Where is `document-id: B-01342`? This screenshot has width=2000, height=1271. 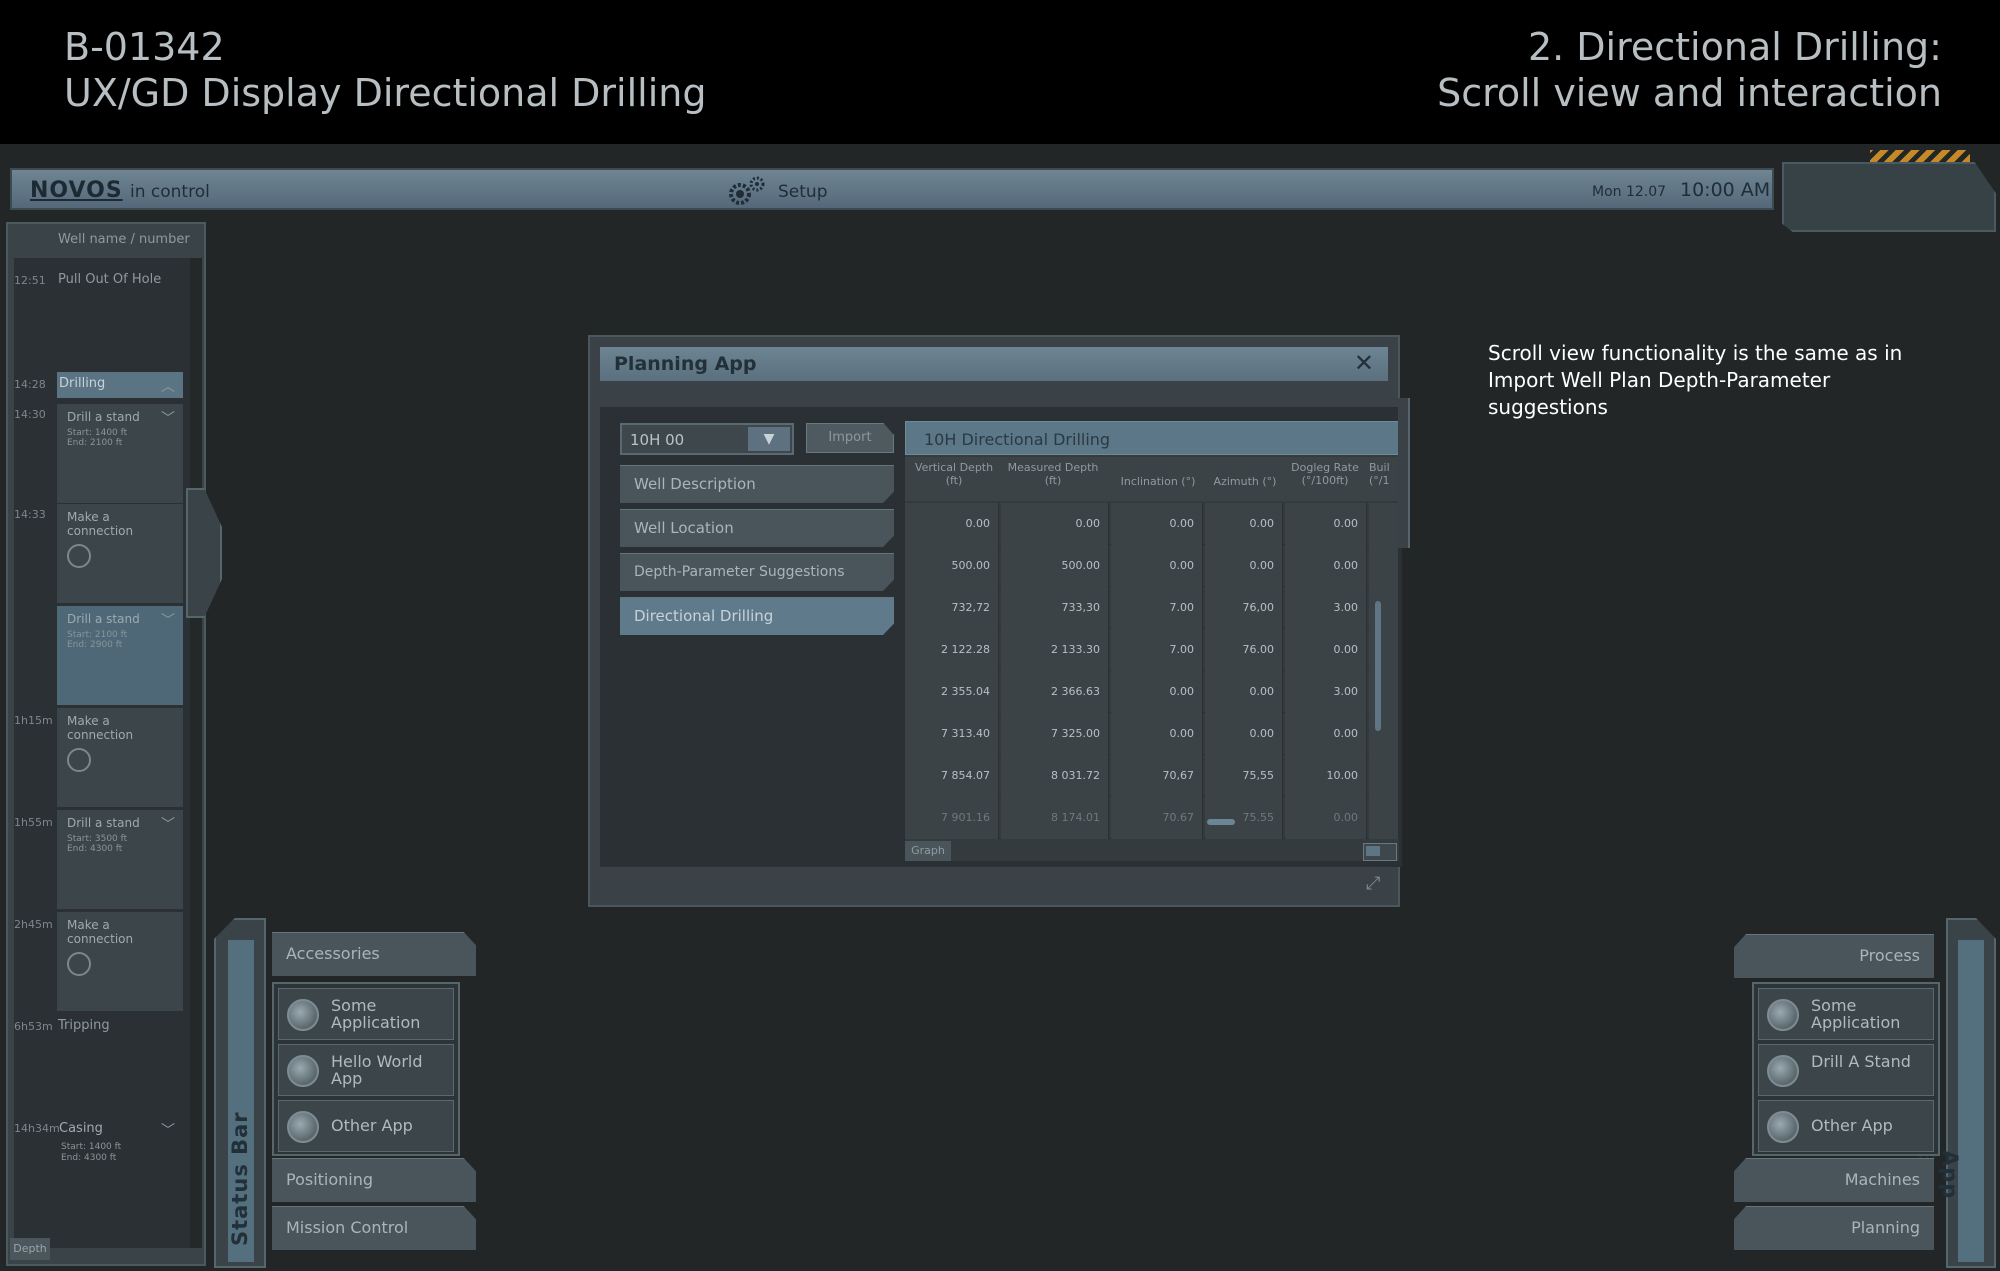 document-id: B-01342 is located at coordinates (144, 47).